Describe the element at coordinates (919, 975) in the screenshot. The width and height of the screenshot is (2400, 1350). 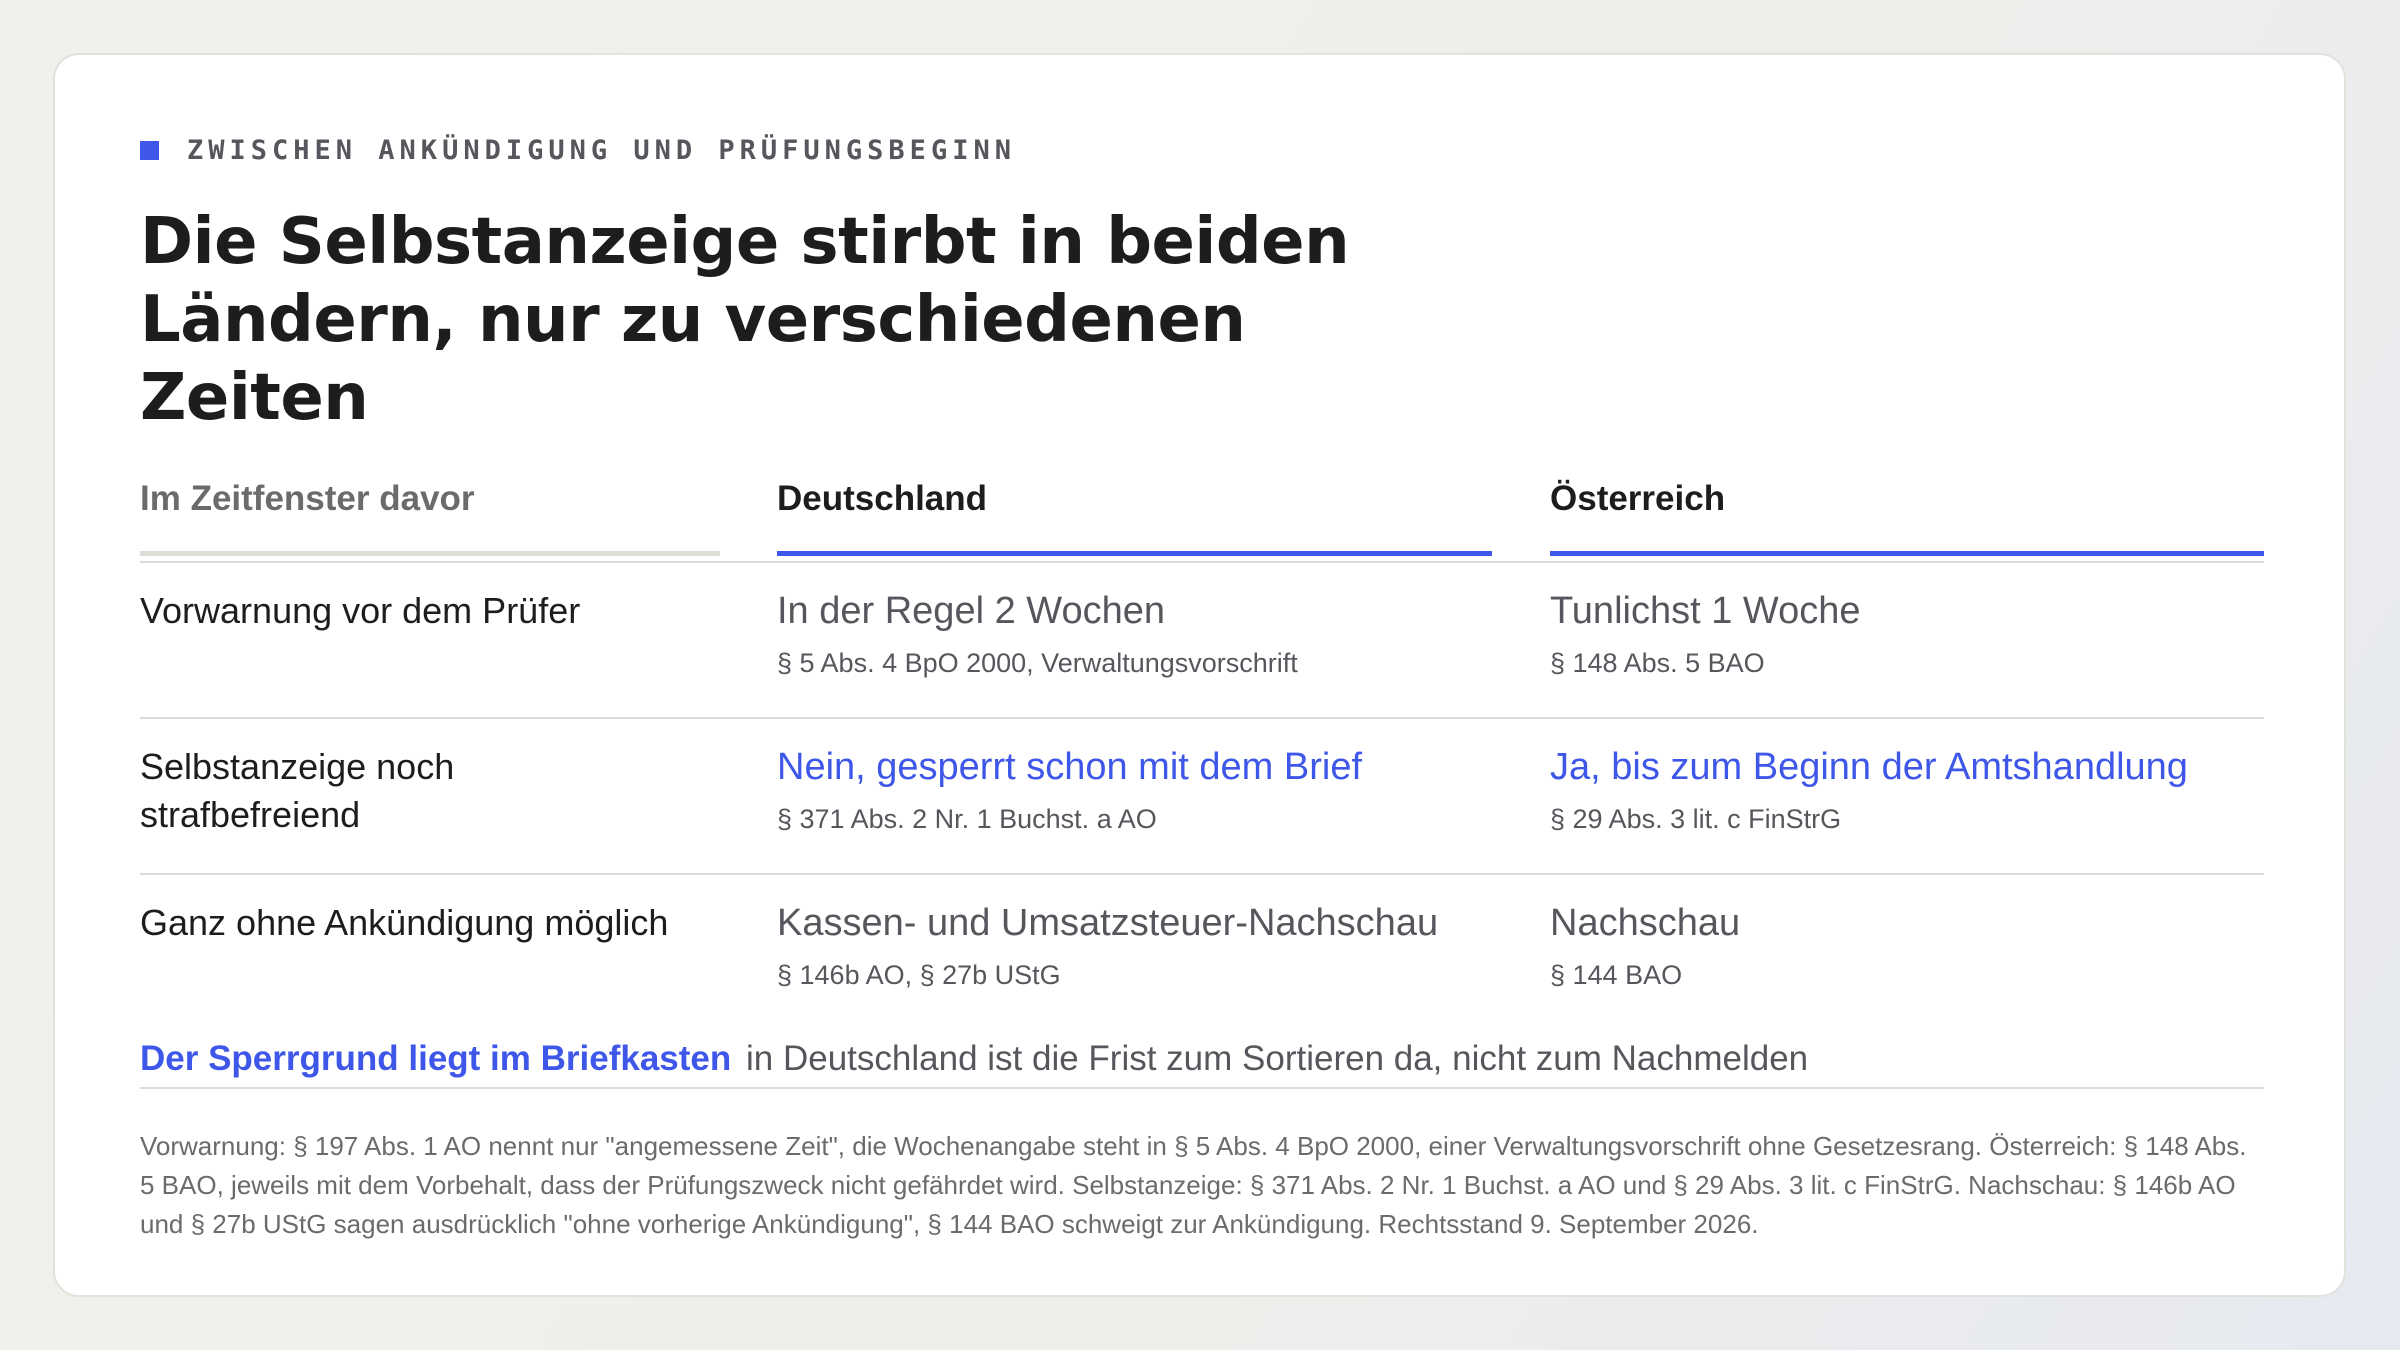
I see `germany-reference: § 146b AO, § 27b UStG` at that location.